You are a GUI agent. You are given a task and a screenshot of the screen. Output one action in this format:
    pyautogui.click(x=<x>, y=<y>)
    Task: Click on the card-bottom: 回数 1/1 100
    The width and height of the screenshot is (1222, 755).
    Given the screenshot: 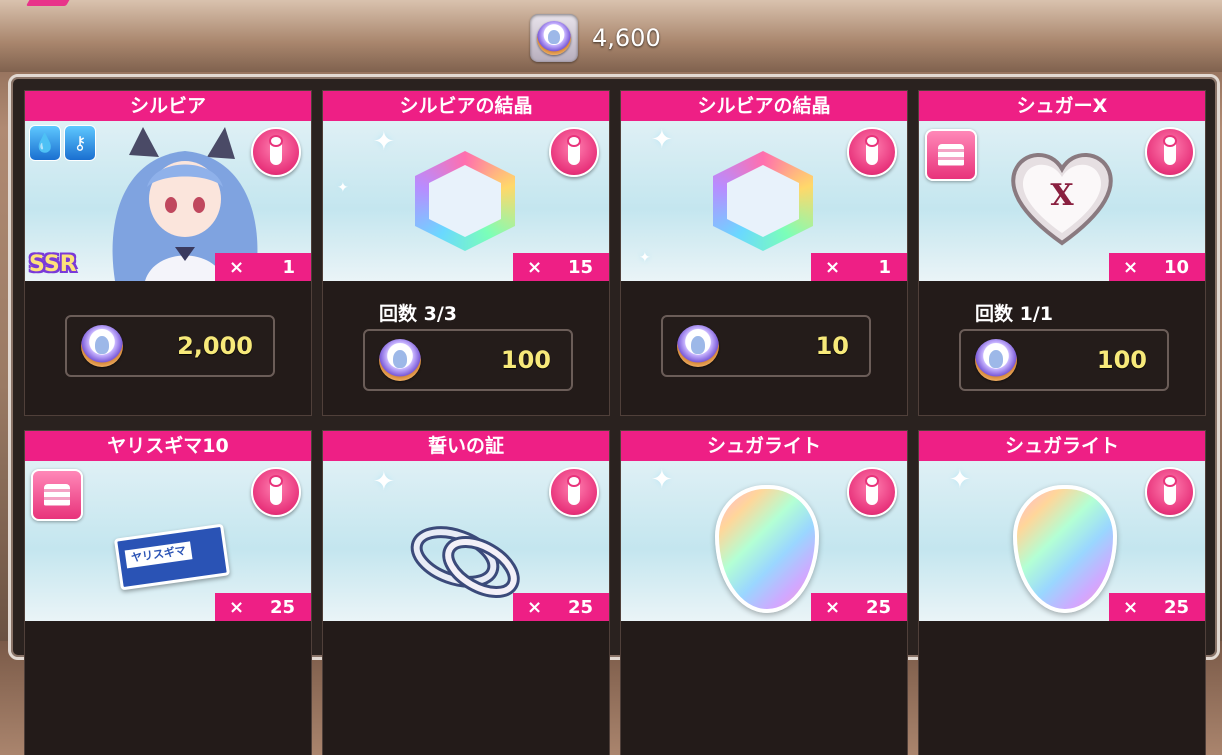 What is the action you would take?
    pyautogui.click(x=1062, y=348)
    